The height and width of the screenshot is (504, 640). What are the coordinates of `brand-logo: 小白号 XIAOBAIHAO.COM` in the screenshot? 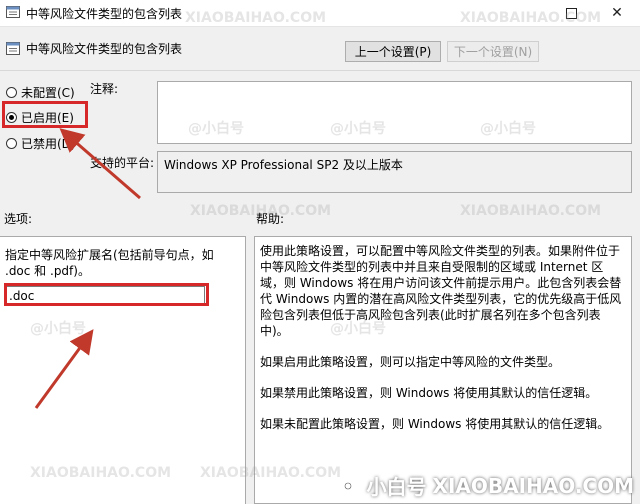 It's located at (484, 485).